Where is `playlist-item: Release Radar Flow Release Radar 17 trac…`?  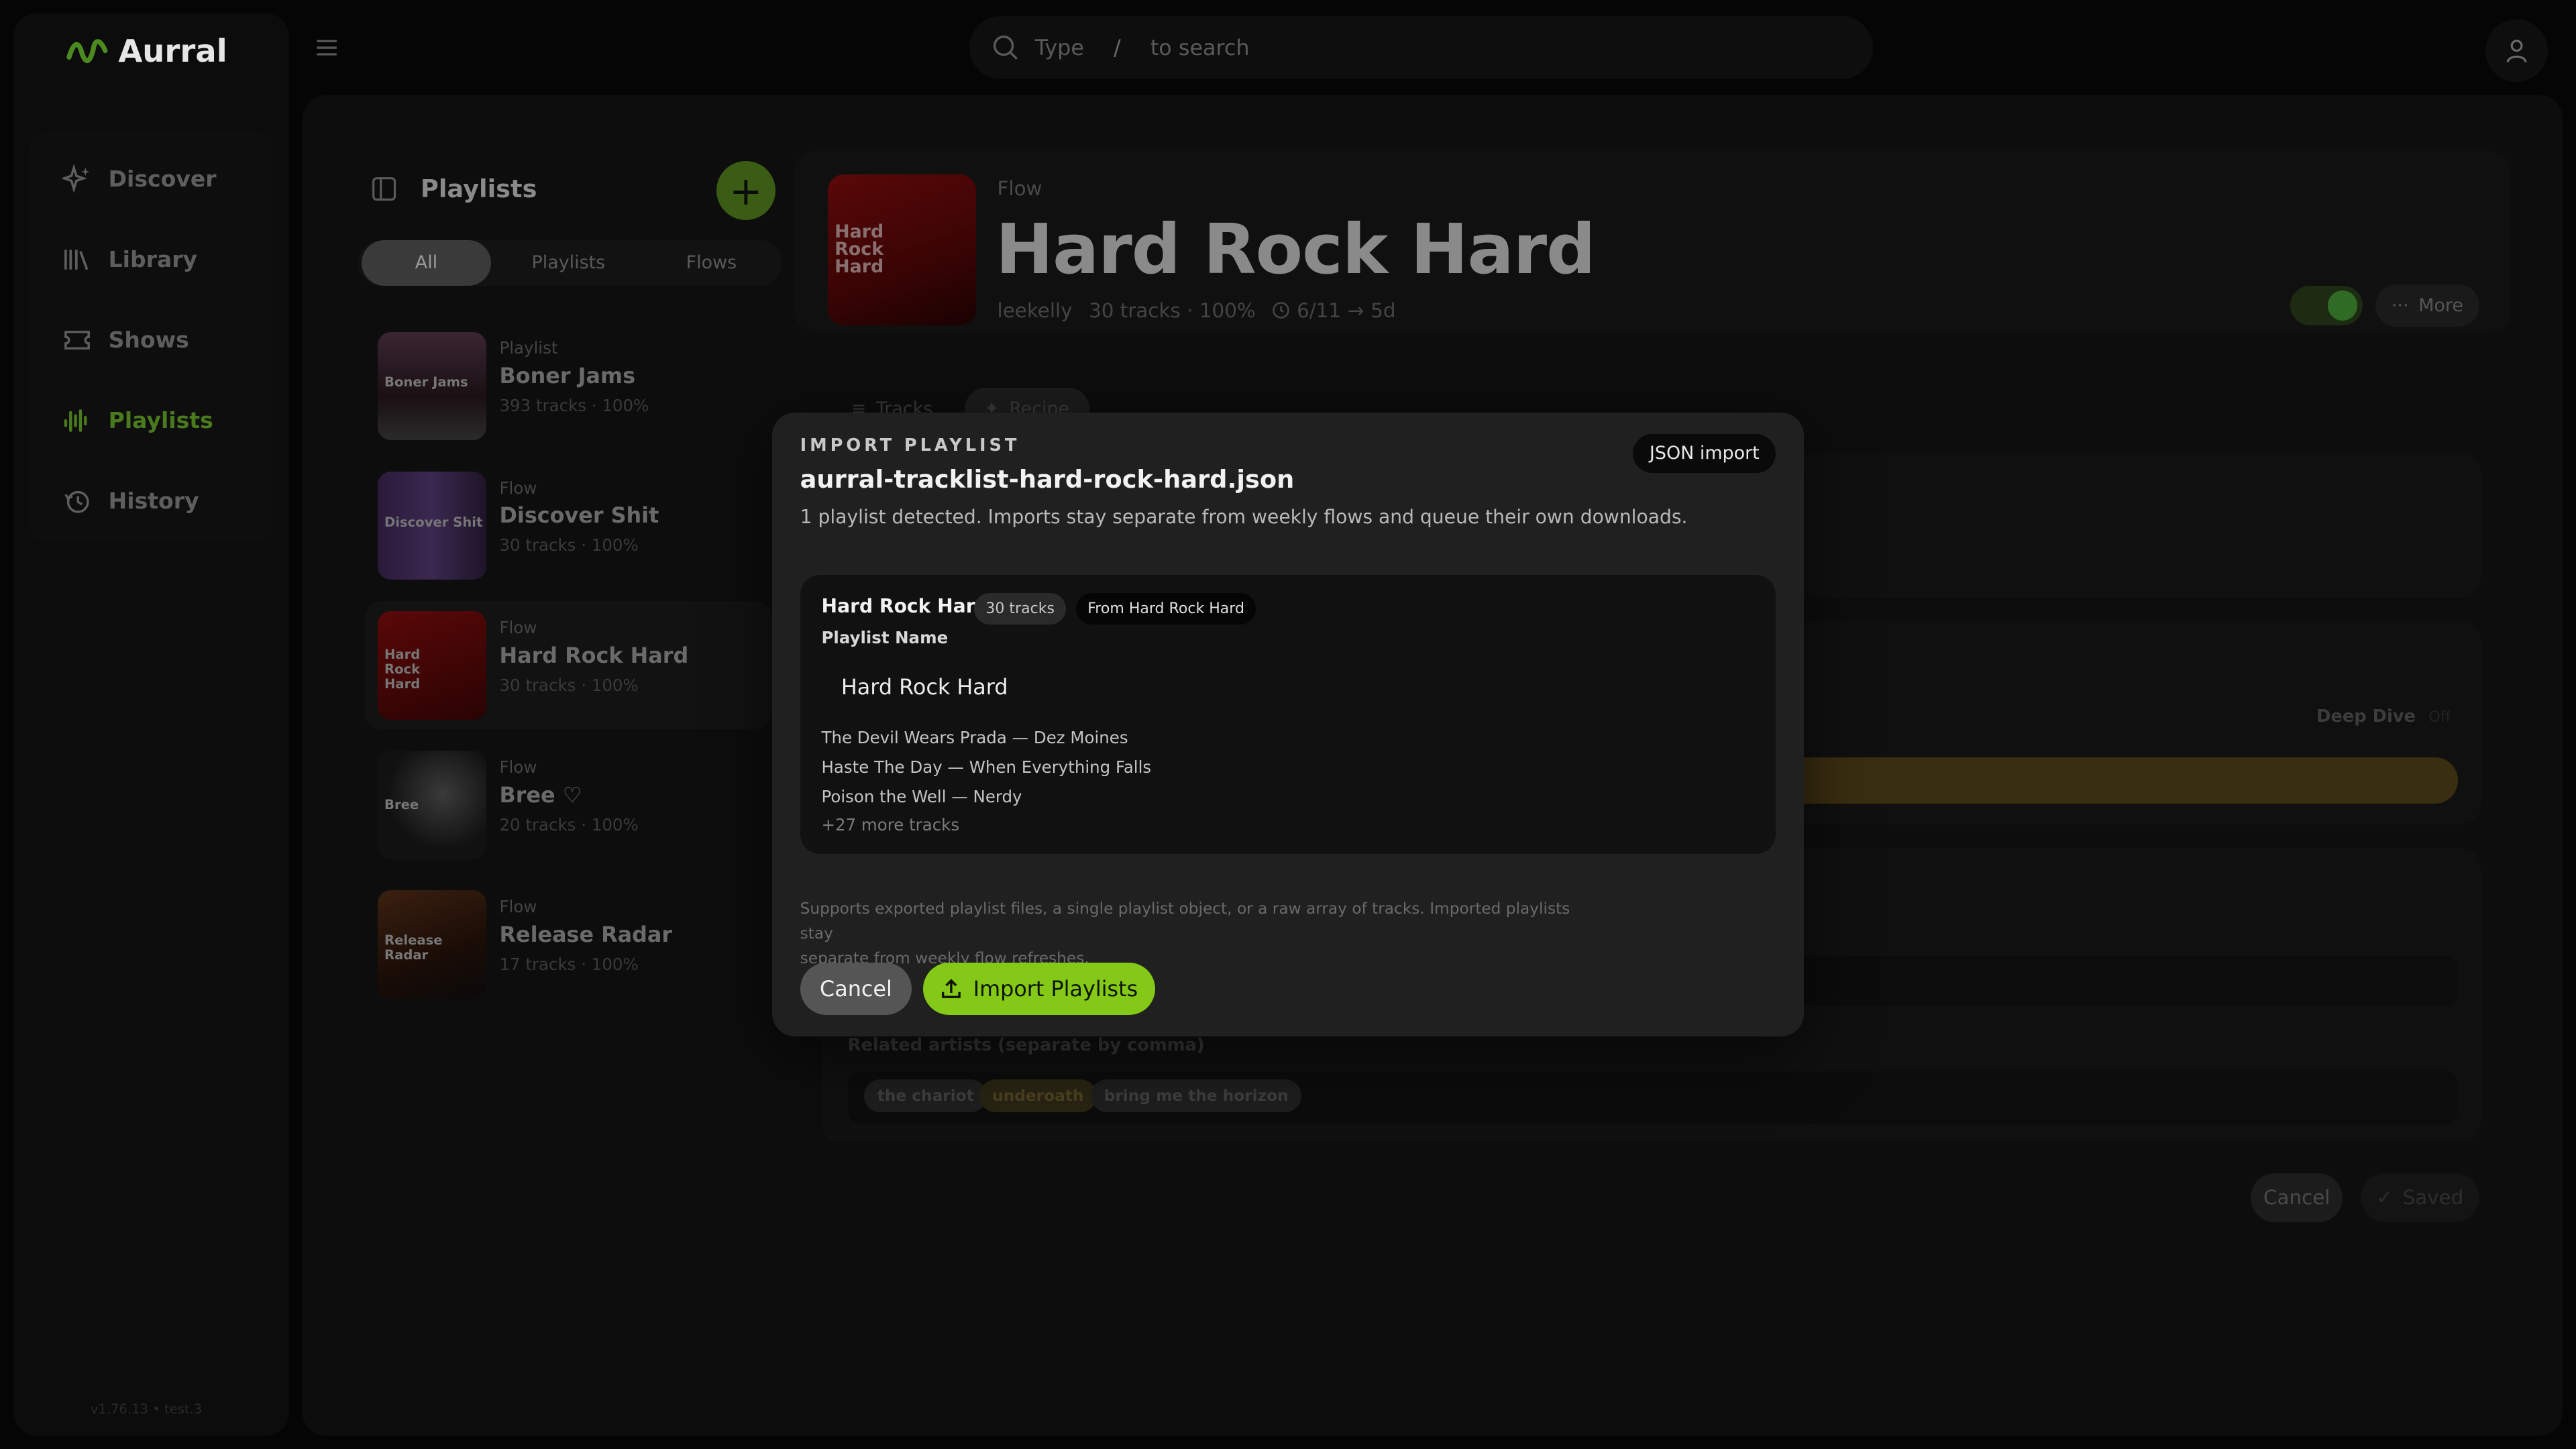
playlist-item: Release Radar Flow Release Radar 17 trac… is located at coordinates (568, 945).